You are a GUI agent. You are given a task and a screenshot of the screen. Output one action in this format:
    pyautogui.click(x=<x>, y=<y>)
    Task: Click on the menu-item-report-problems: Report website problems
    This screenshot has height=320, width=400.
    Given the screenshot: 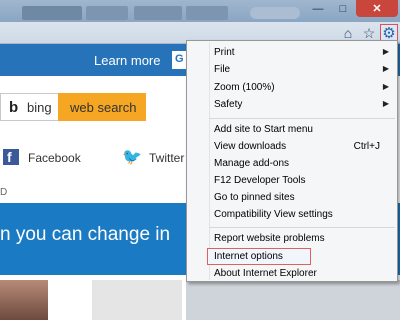 What is the action you would take?
    pyautogui.click(x=292, y=238)
    